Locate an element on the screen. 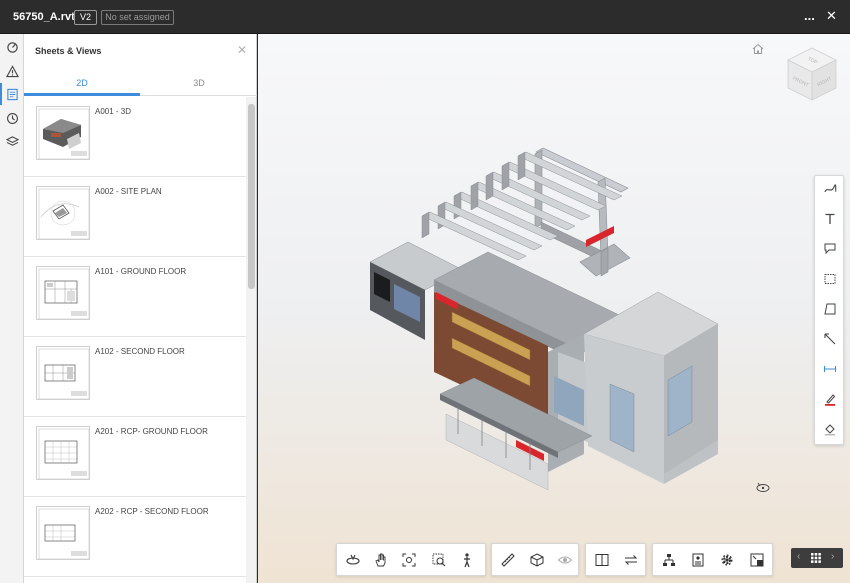 The width and height of the screenshot is (850, 583). section-box-icon is located at coordinates (537, 560).